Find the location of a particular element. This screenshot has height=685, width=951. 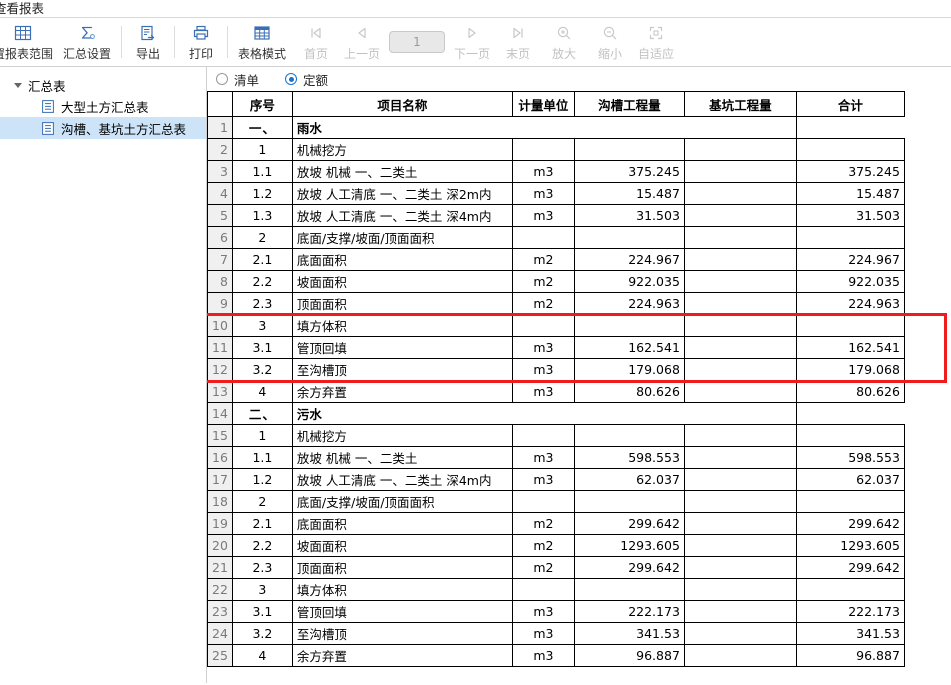

row-number-gutter: 24 is located at coordinates (220, 633).